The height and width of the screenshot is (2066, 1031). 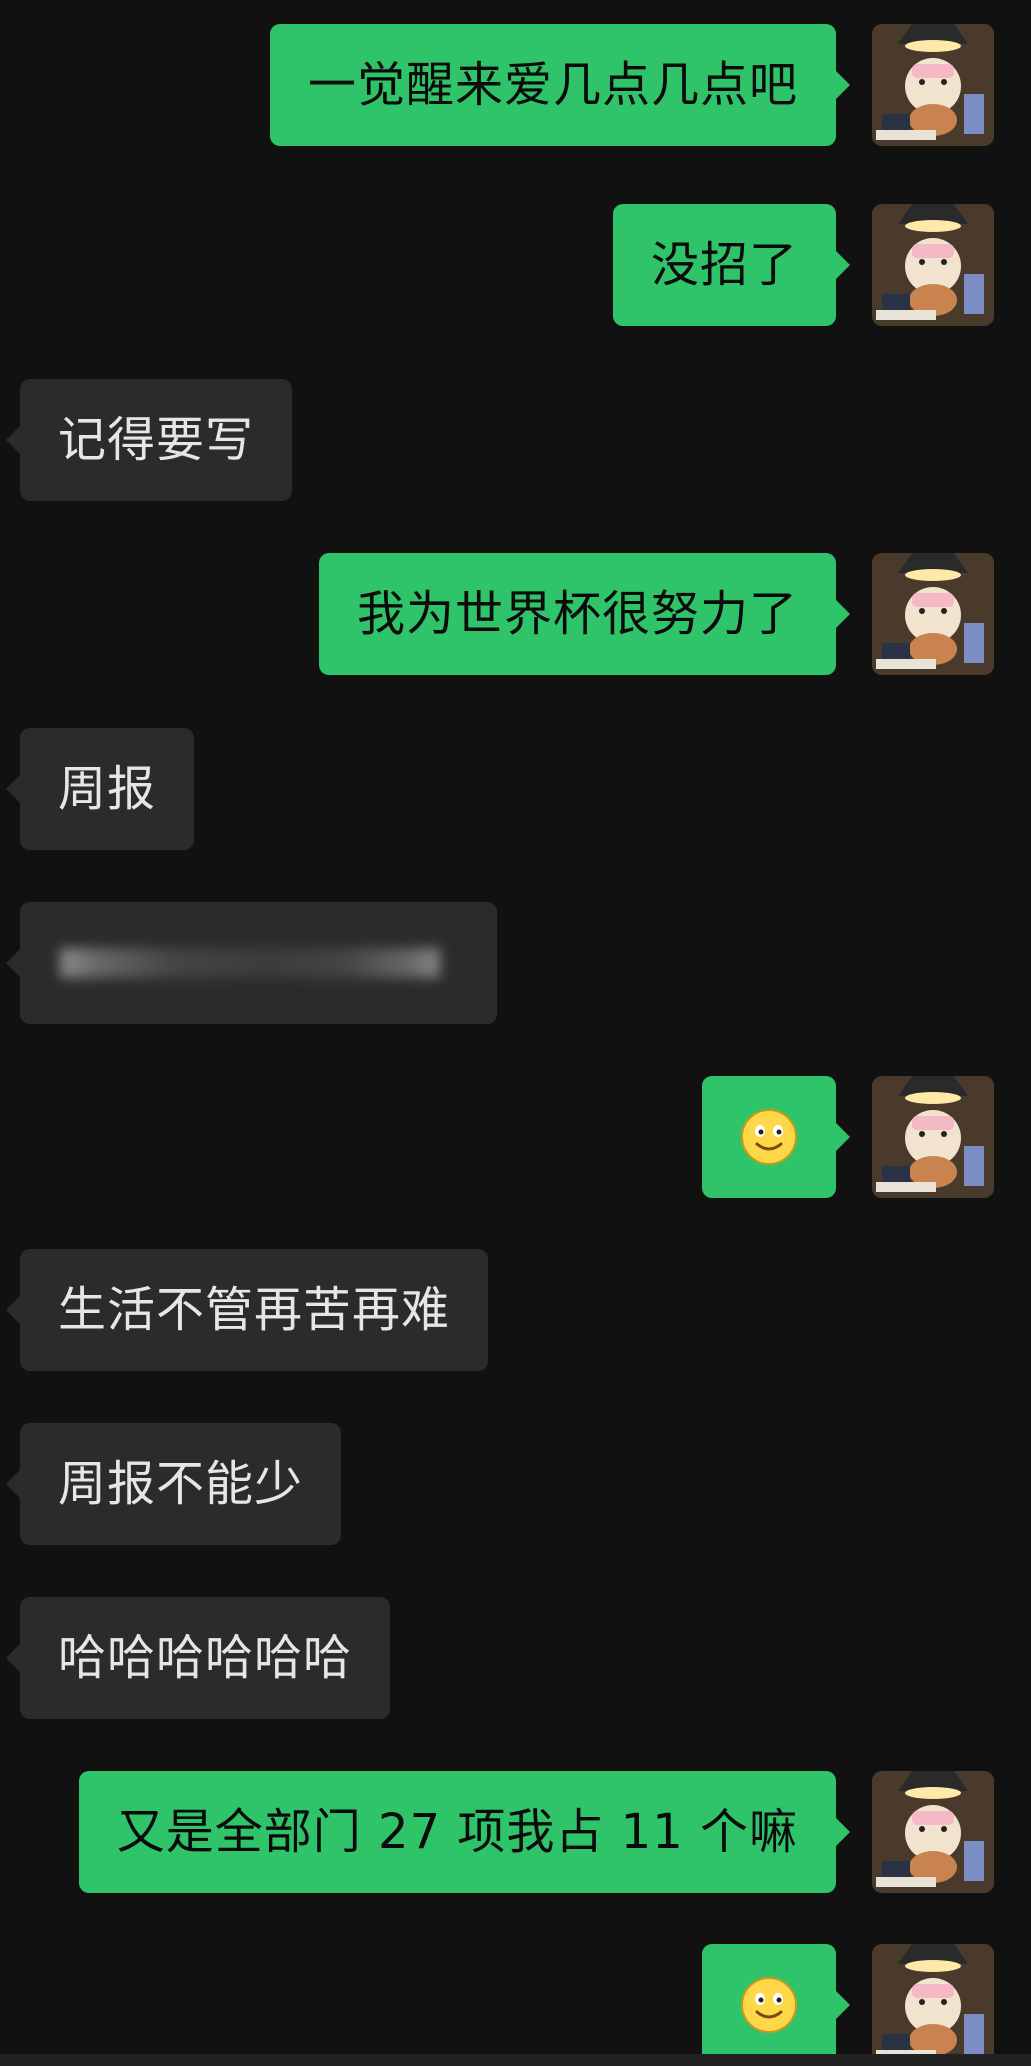 I want to click on incoming-message-bubble: 周报不能少, so click(x=173, y=1484).